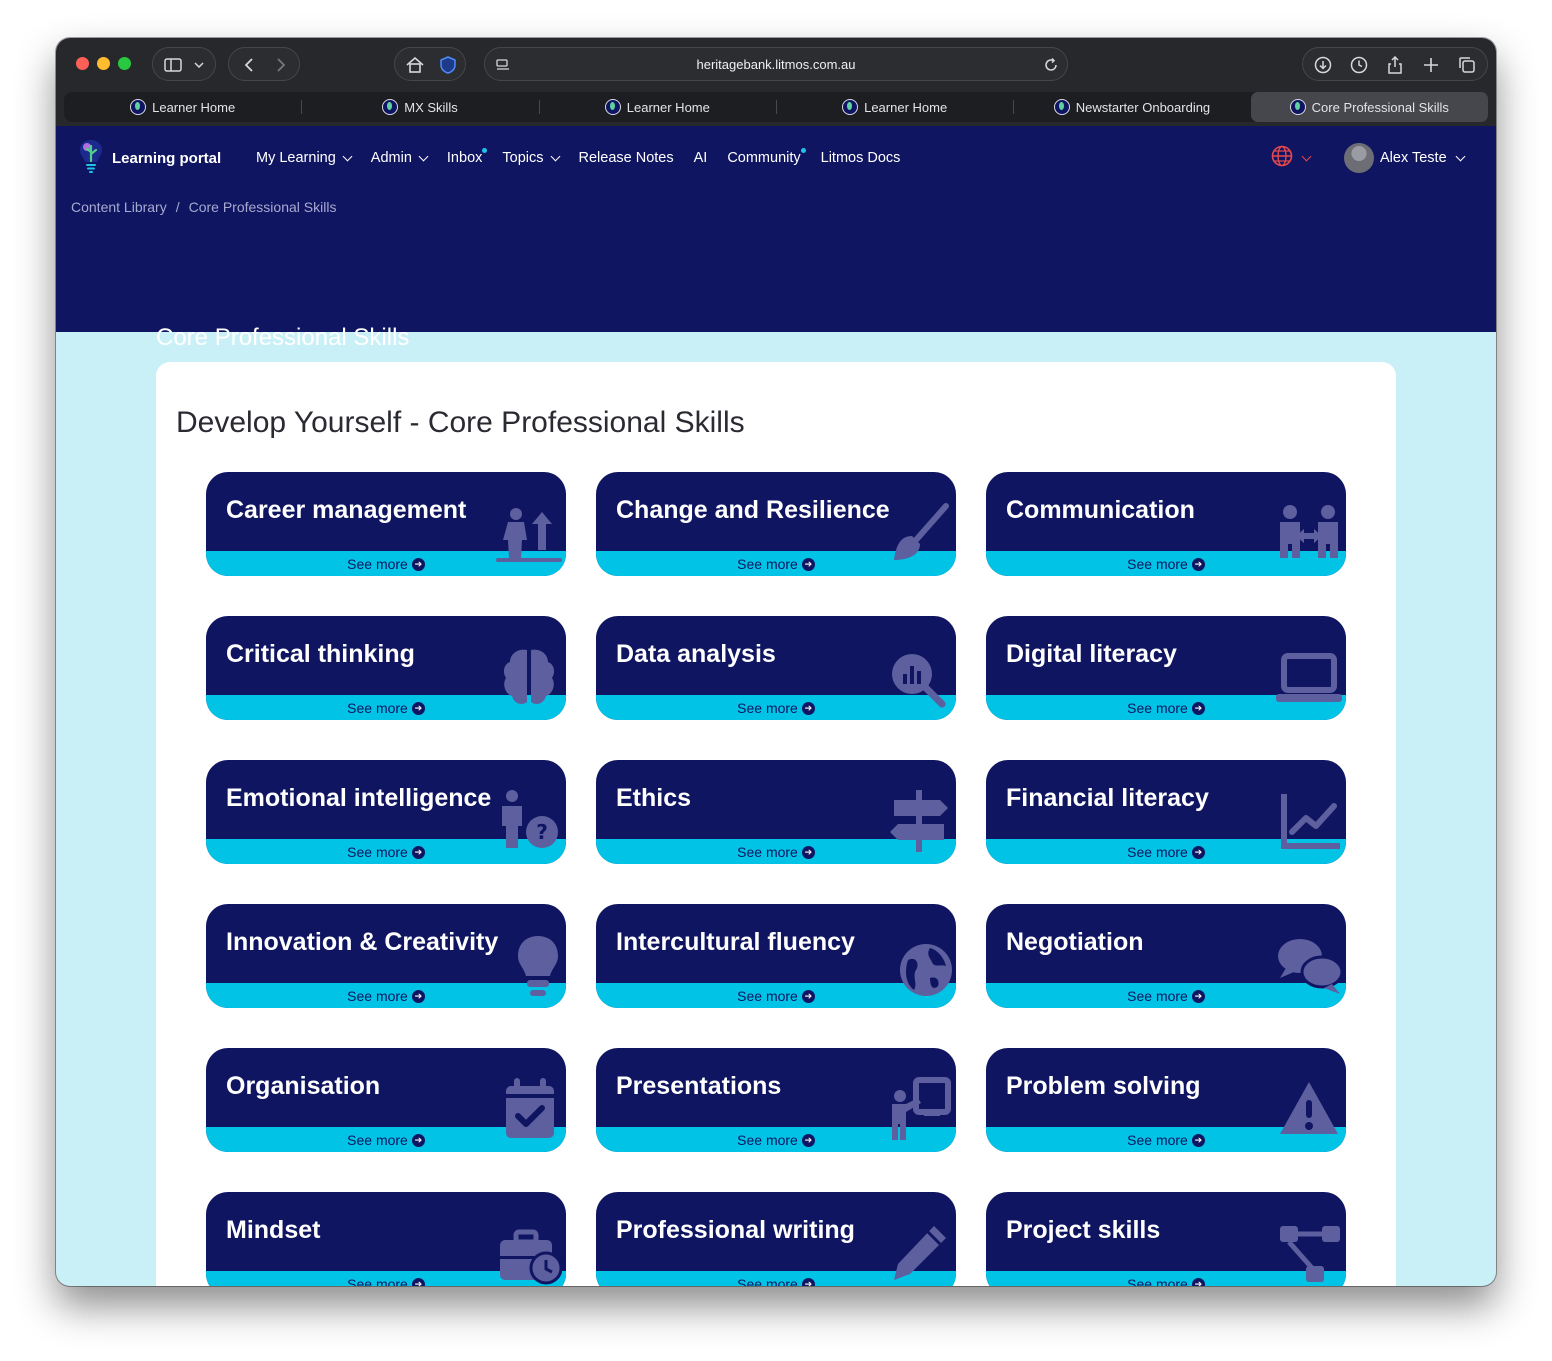 This screenshot has height=1361, width=1552. What do you see at coordinates (1431, 65) in the screenshot?
I see `new-tab-icon` at bounding box center [1431, 65].